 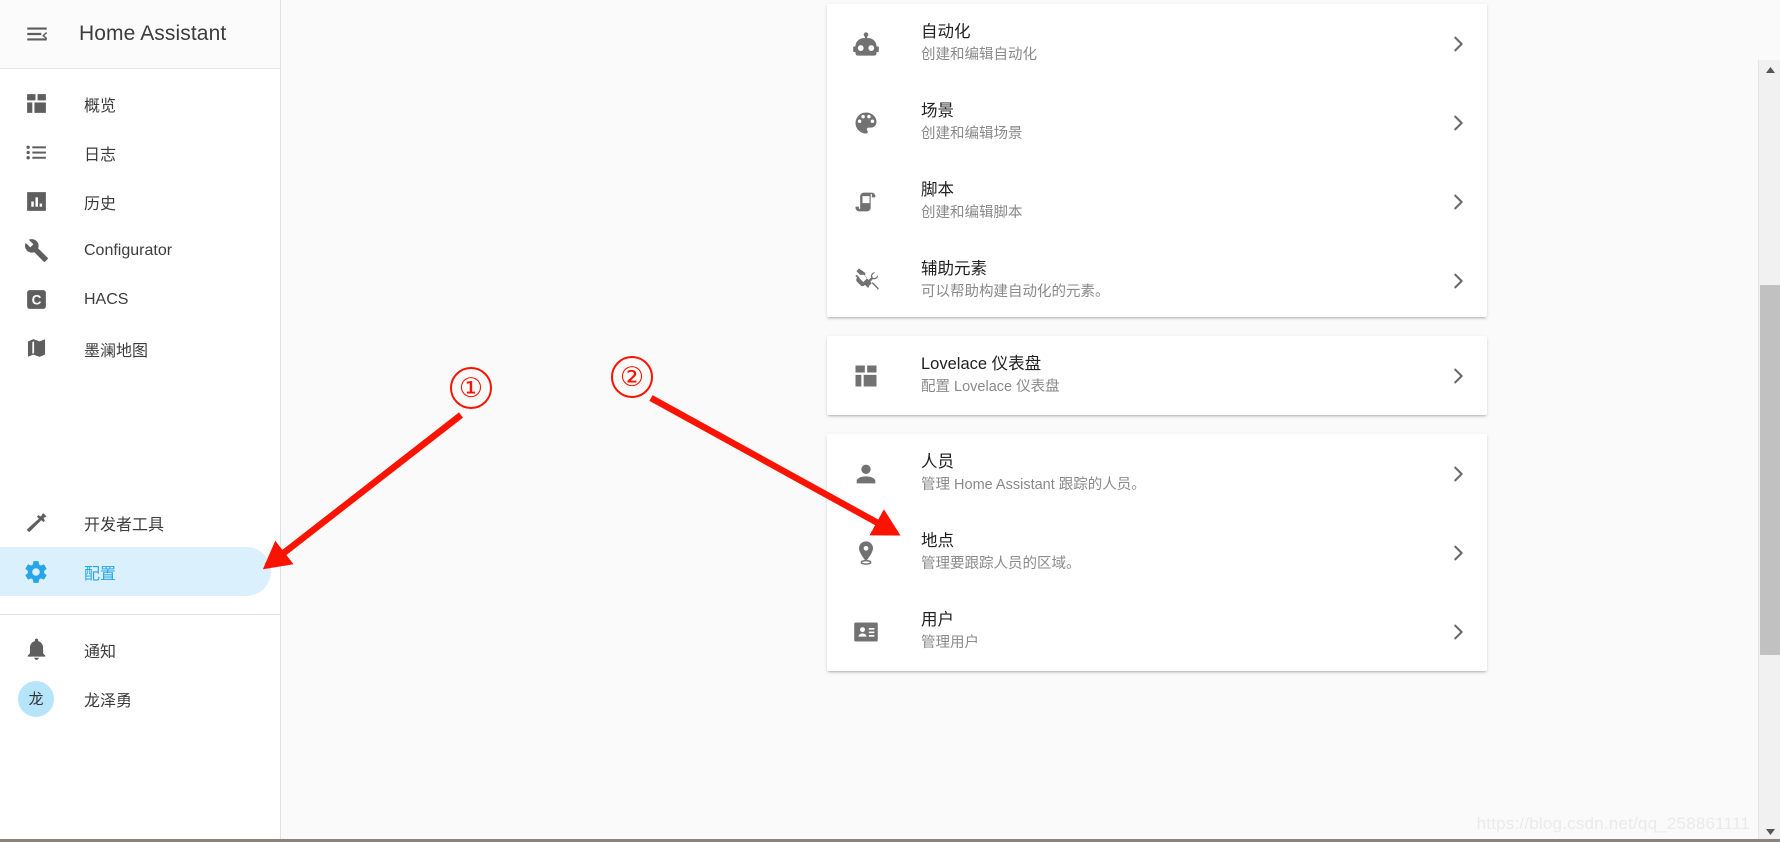 I want to click on sidebar-user-name: 龙泽勇, so click(x=108, y=701).